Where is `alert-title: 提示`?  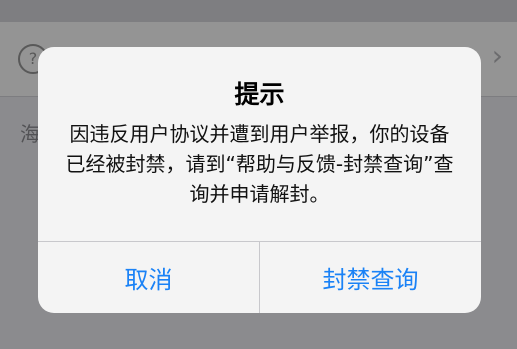
alert-title: 提示 is located at coordinates (259, 94).